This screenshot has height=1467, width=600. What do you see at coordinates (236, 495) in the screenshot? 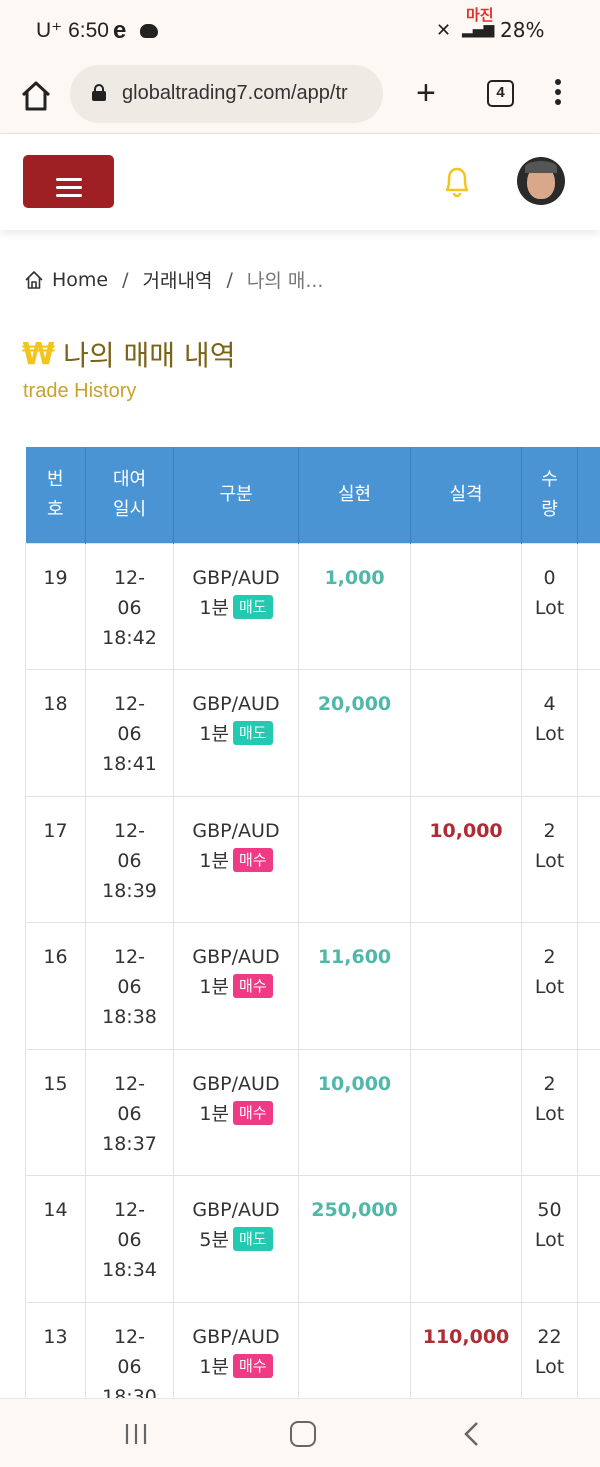
I see `col-header-kind: 구분` at bounding box center [236, 495].